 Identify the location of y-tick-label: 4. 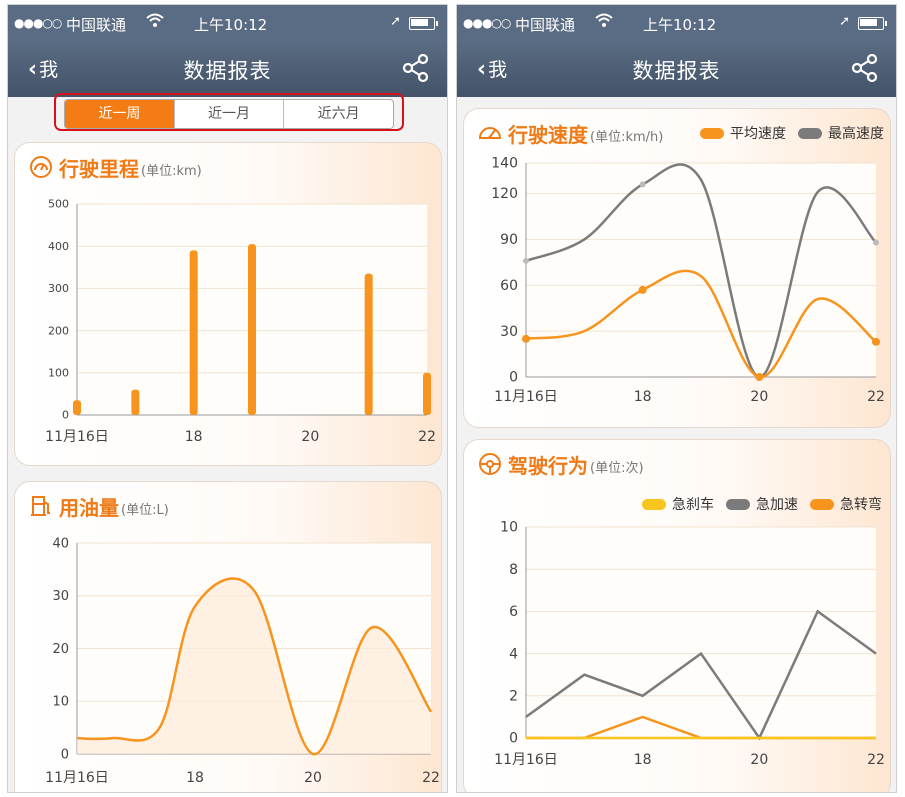
(513, 654).